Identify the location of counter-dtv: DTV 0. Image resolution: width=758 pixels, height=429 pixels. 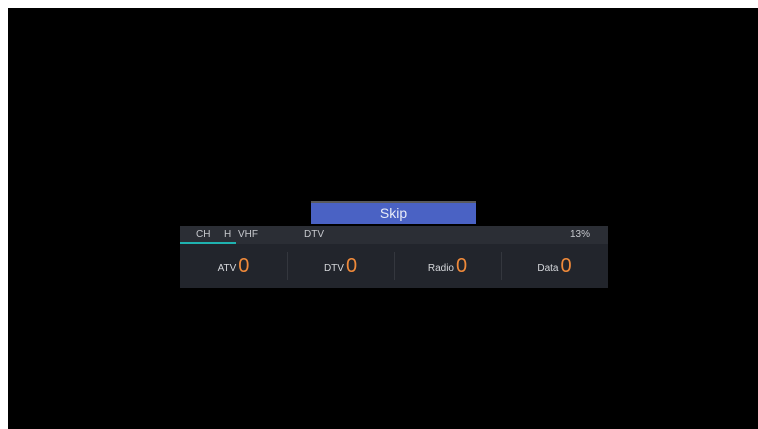
(340, 266).